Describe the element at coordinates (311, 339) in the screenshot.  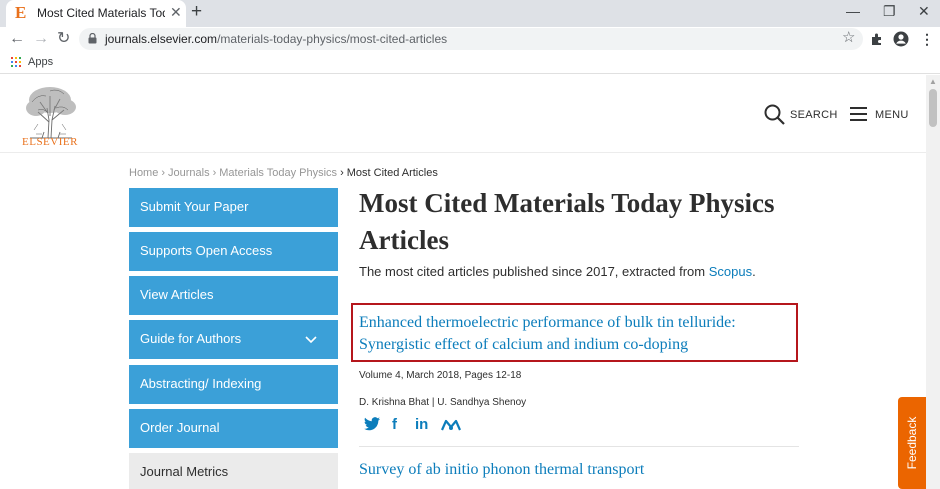
I see `chevron-down-icon` at that location.